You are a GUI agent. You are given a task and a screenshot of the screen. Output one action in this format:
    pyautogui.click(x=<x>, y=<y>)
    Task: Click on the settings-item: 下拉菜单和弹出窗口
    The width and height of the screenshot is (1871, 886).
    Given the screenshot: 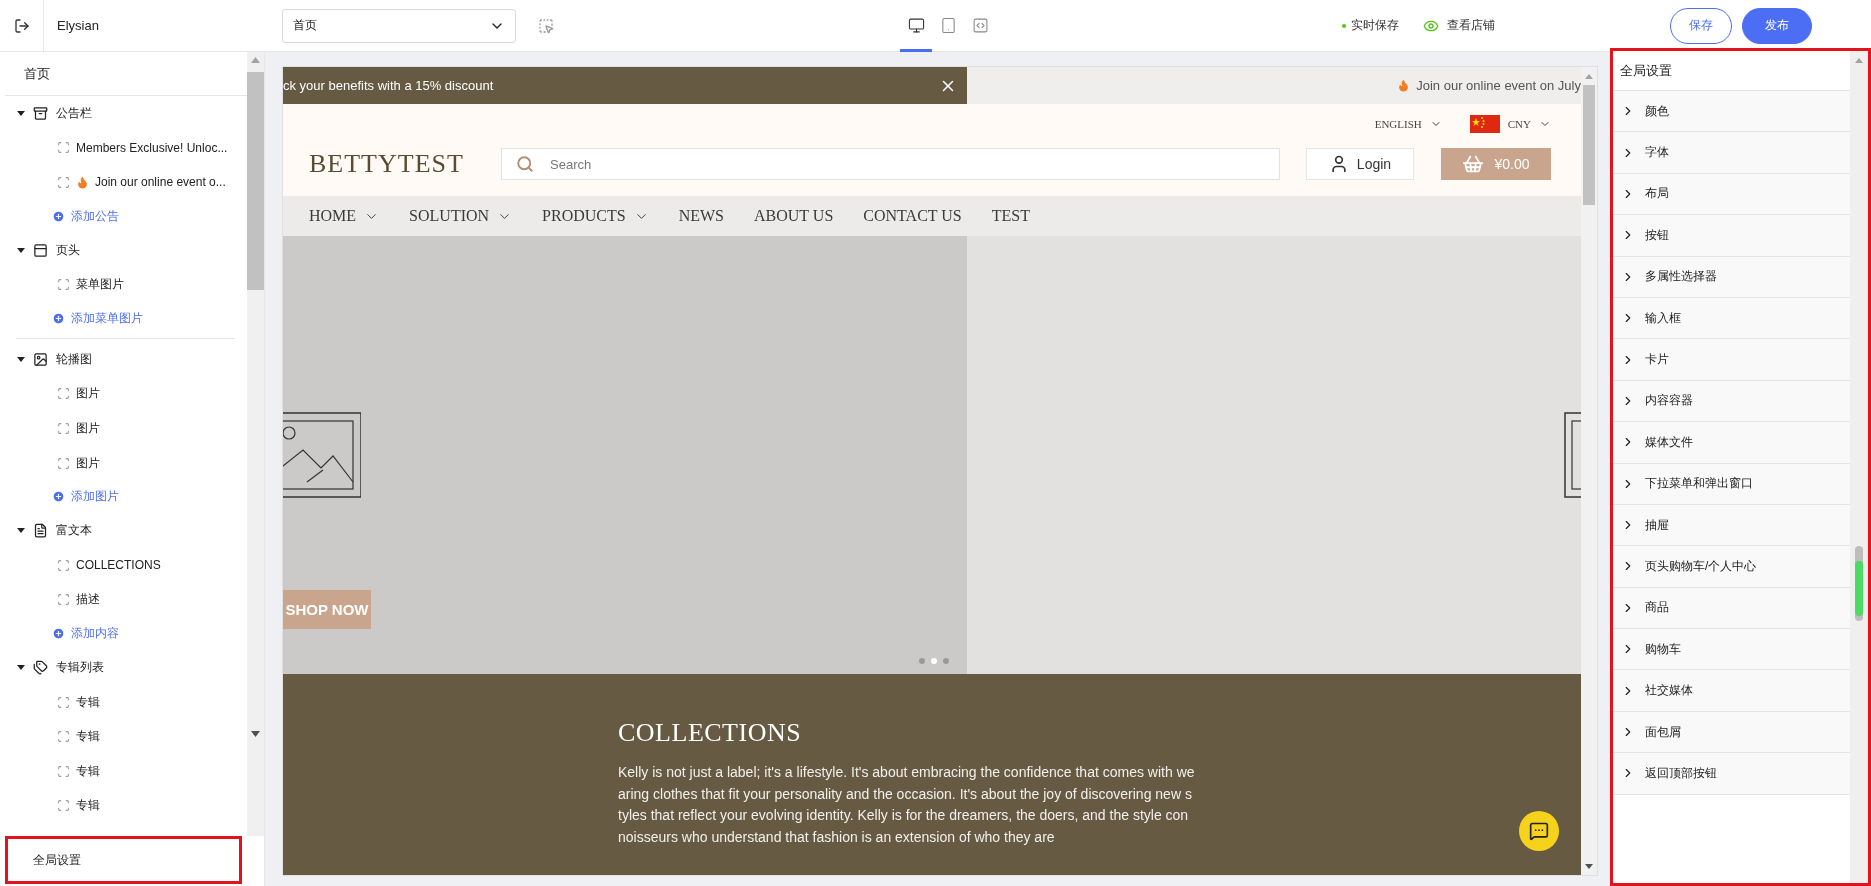 What is the action you would take?
    pyautogui.click(x=1731, y=484)
    